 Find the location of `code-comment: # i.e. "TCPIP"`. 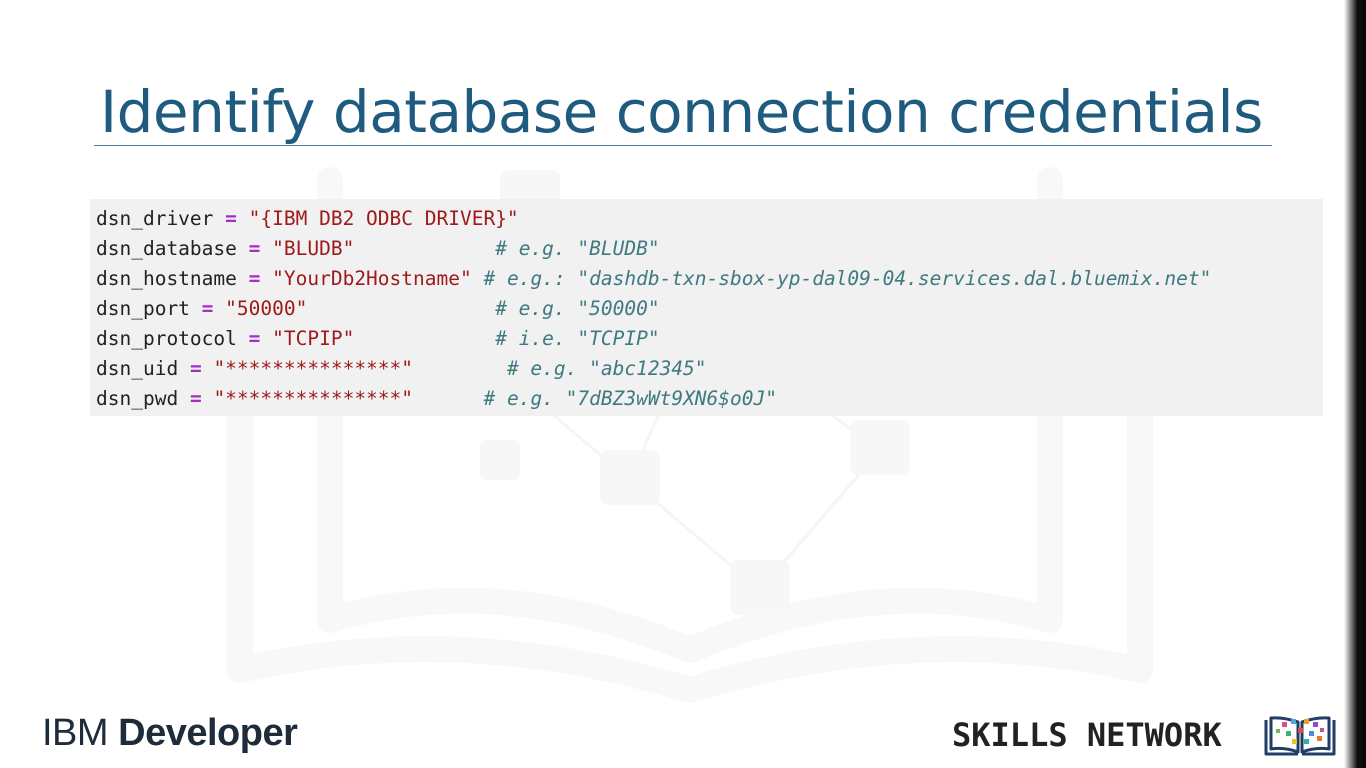

code-comment: # i.e. "TCPIP" is located at coordinates (577, 338).